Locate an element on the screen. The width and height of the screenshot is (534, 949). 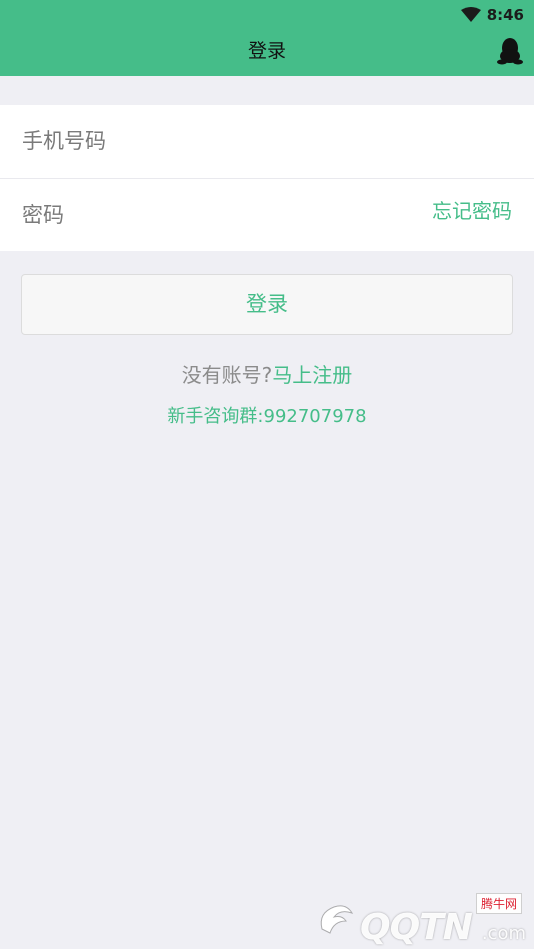
wifi-icon is located at coordinates (470, 14).